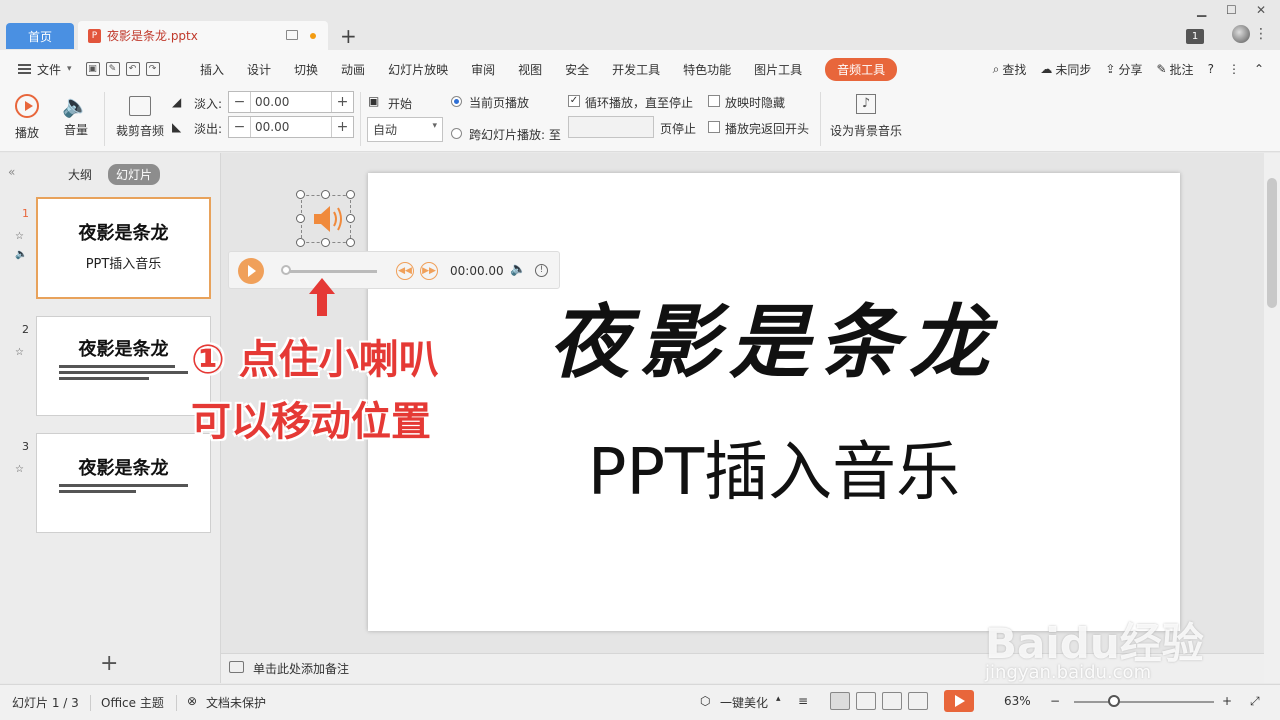  I want to click on protection-status: 文档未保护, so click(236, 702).